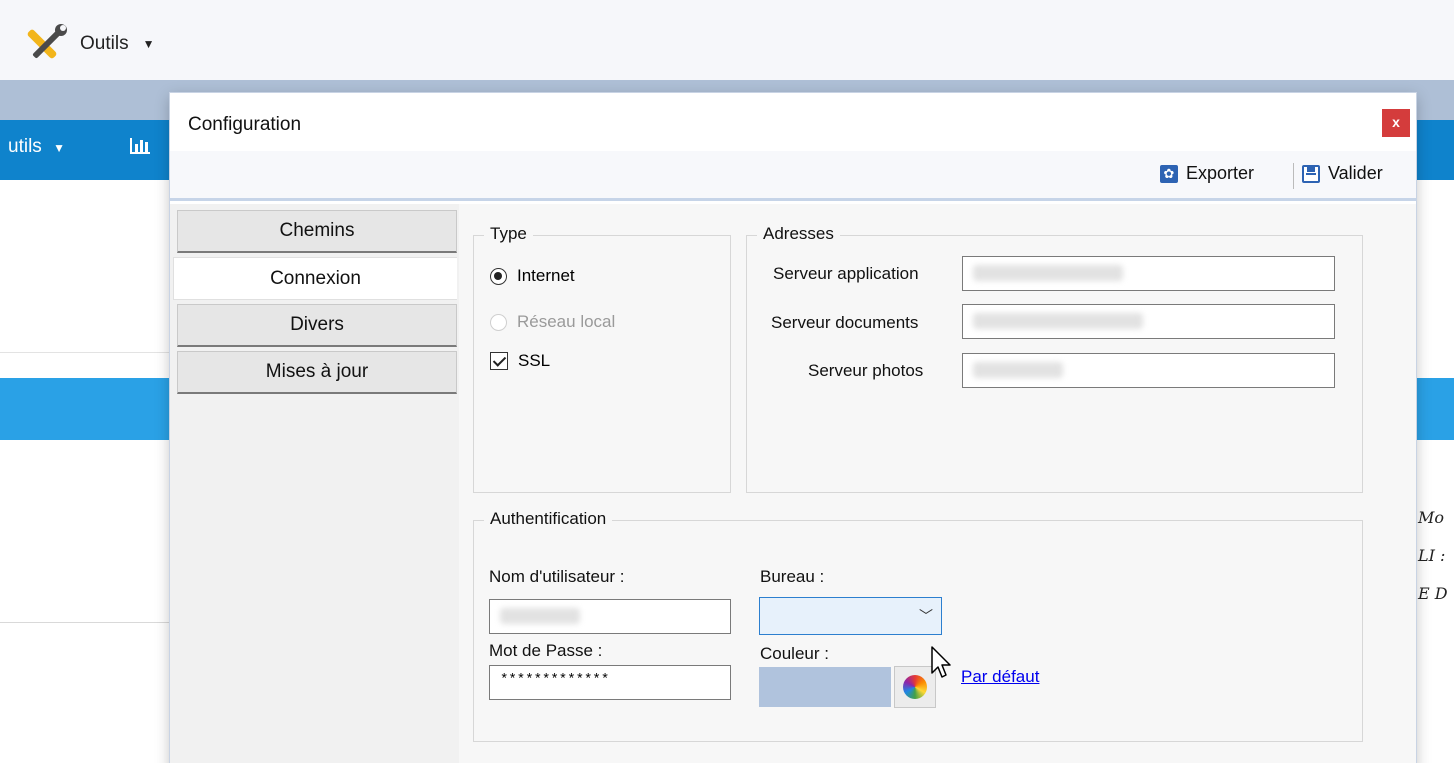 This screenshot has width=1454, height=763. What do you see at coordinates (1148, 321) in the screenshot?
I see `server-documents-input` at bounding box center [1148, 321].